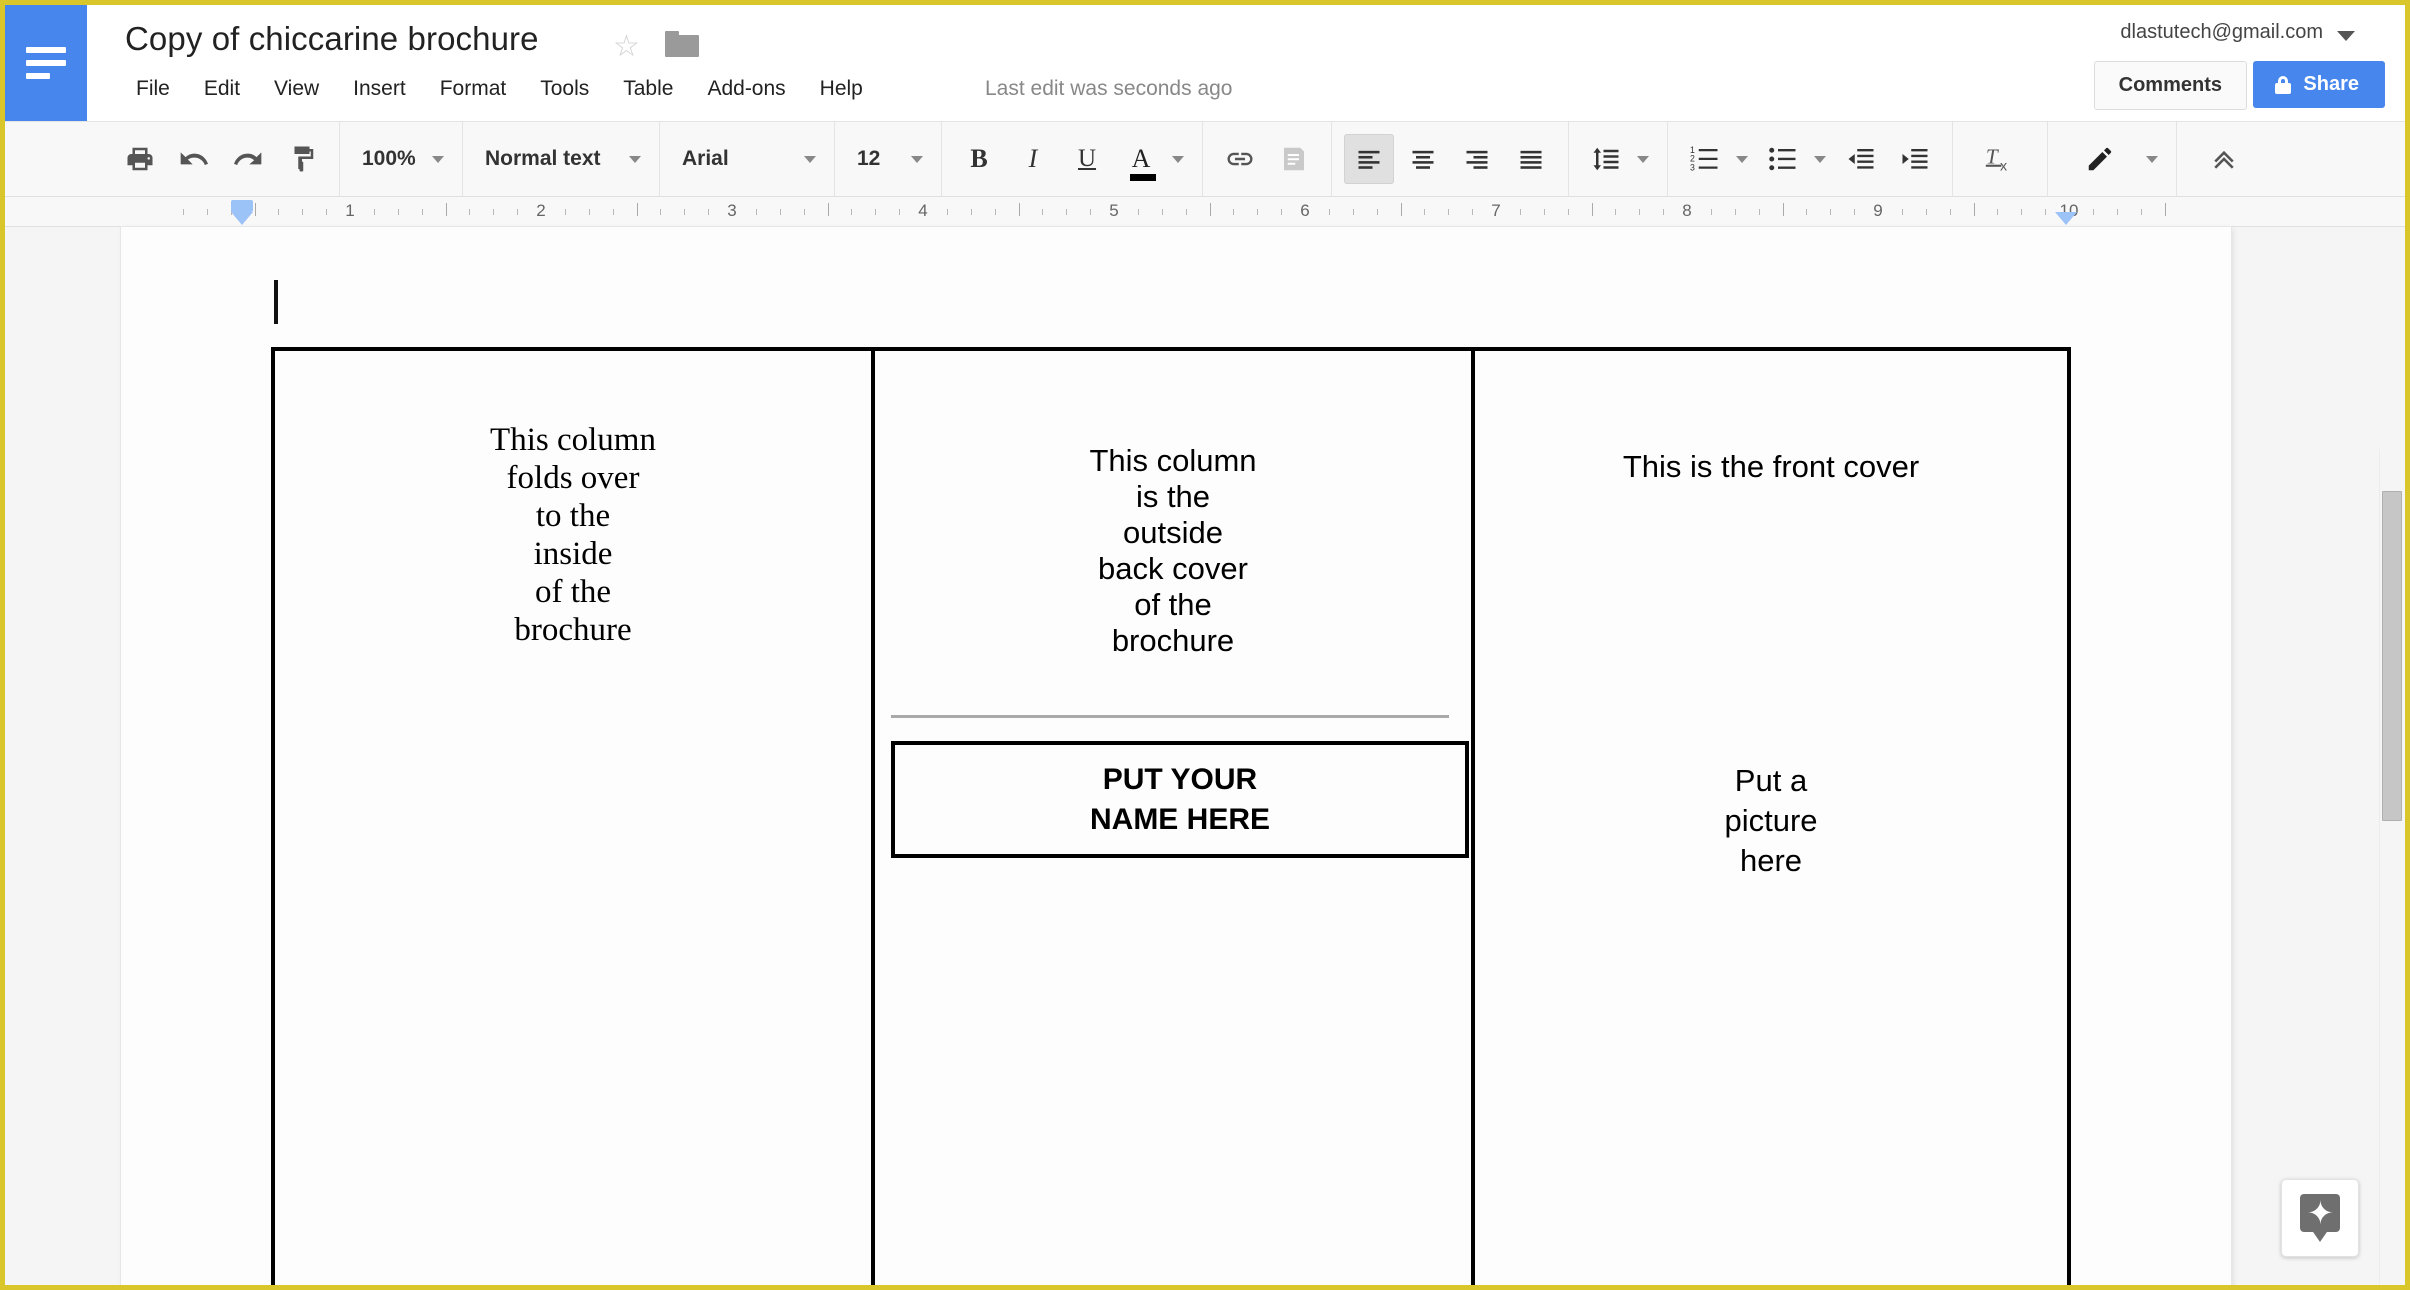 The width and height of the screenshot is (2410, 1290). I want to click on toolbar-group-collapse, so click(2224, 159).